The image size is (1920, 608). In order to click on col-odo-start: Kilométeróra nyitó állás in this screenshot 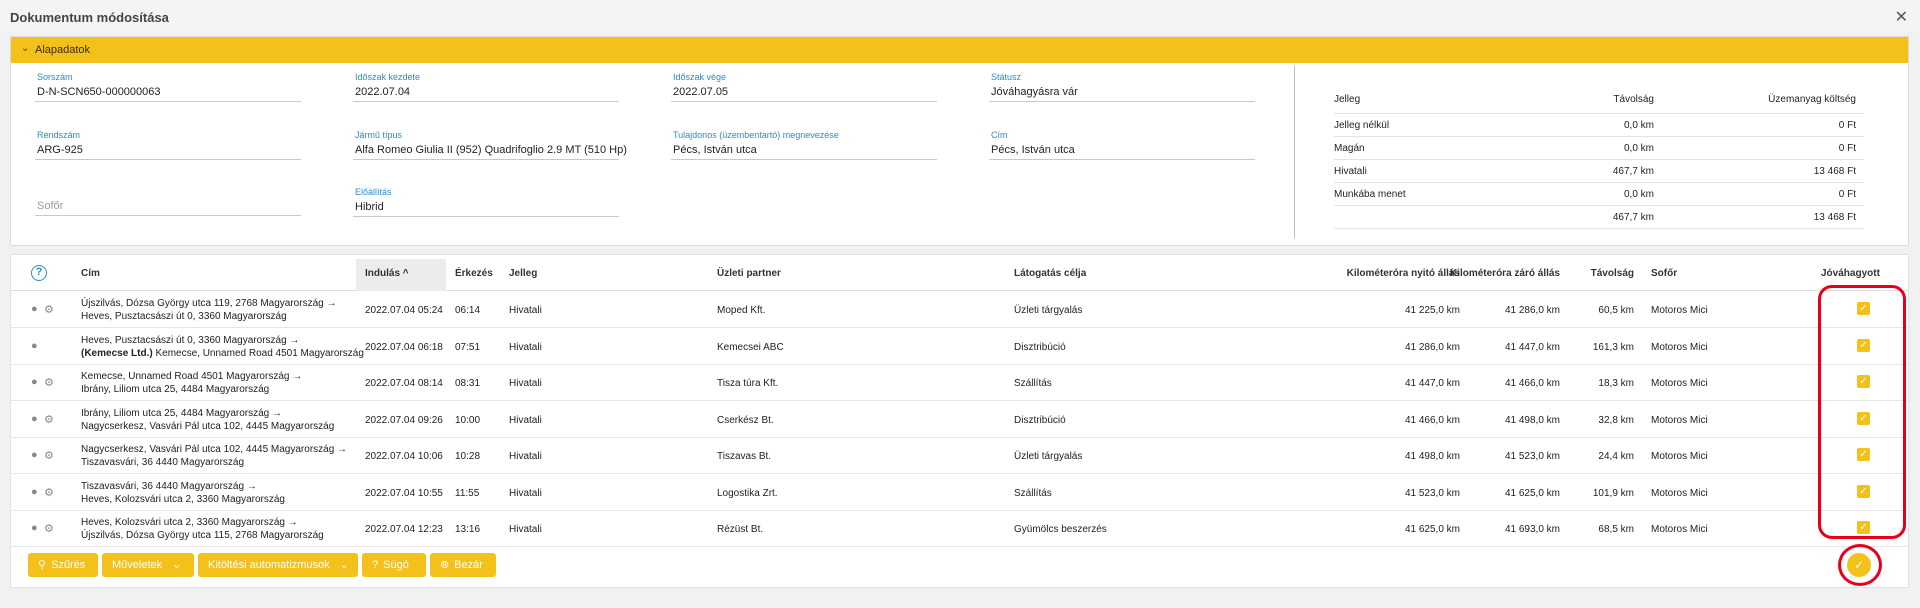, I will do `click(1403, 273)`.